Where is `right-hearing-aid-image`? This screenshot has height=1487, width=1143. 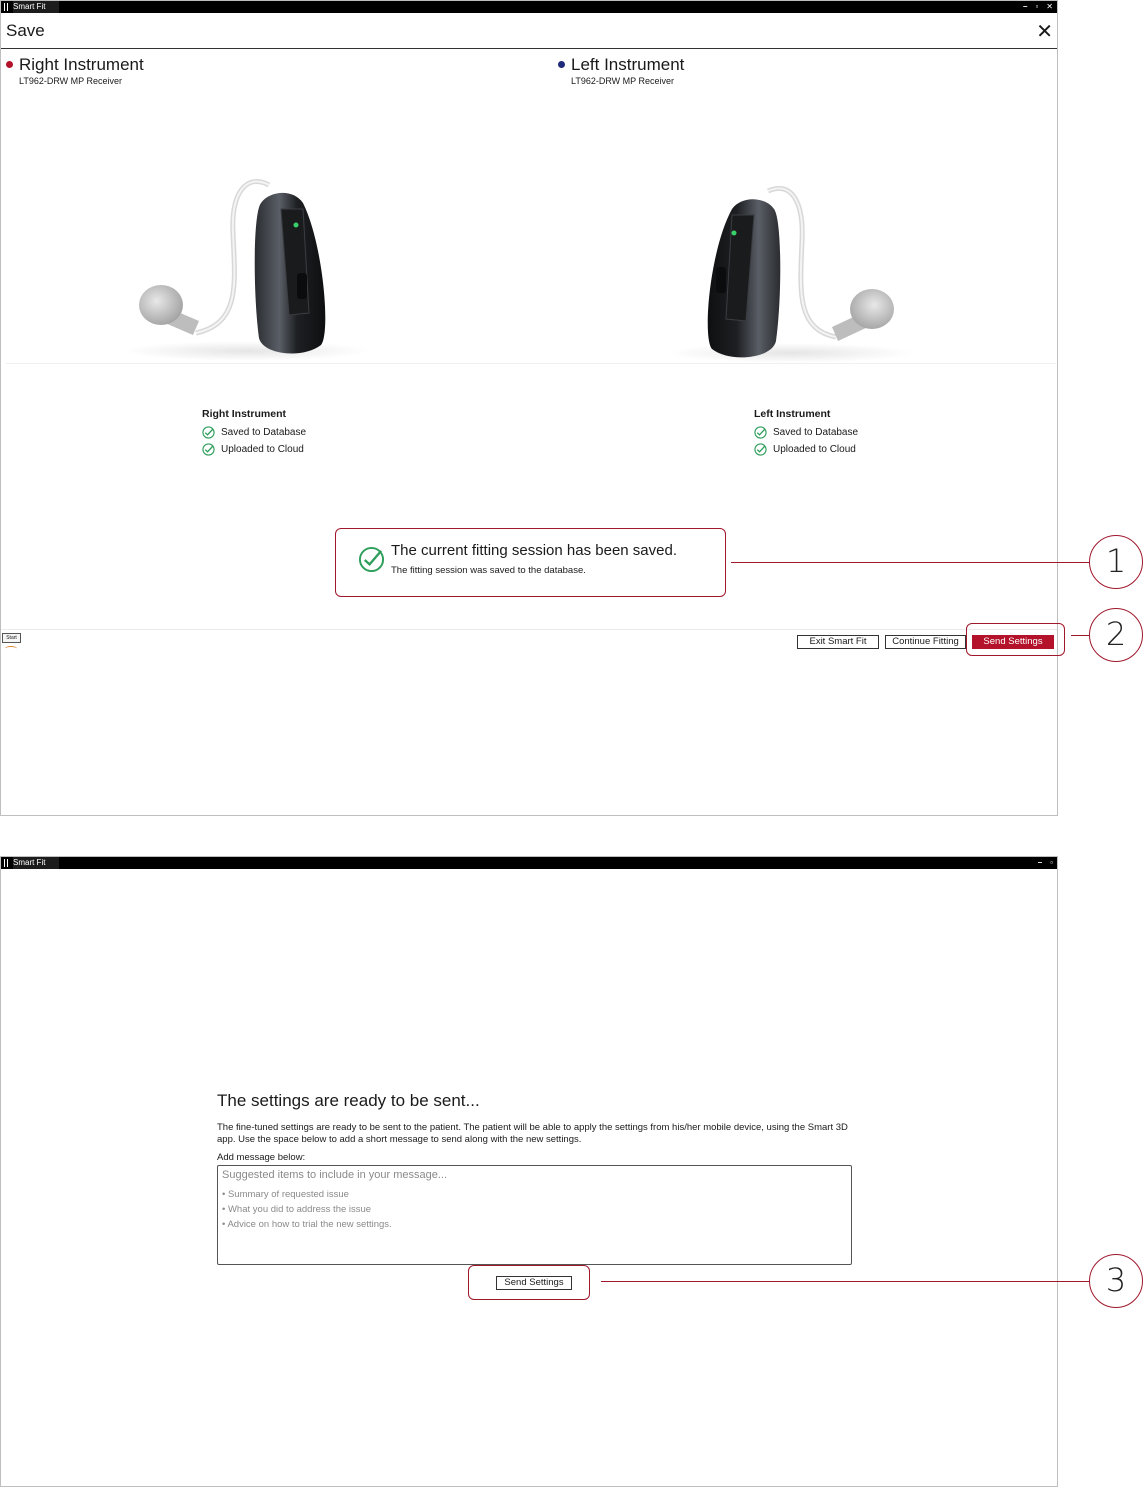 right-hearing-aid-image is located at coordinates (232, 266).